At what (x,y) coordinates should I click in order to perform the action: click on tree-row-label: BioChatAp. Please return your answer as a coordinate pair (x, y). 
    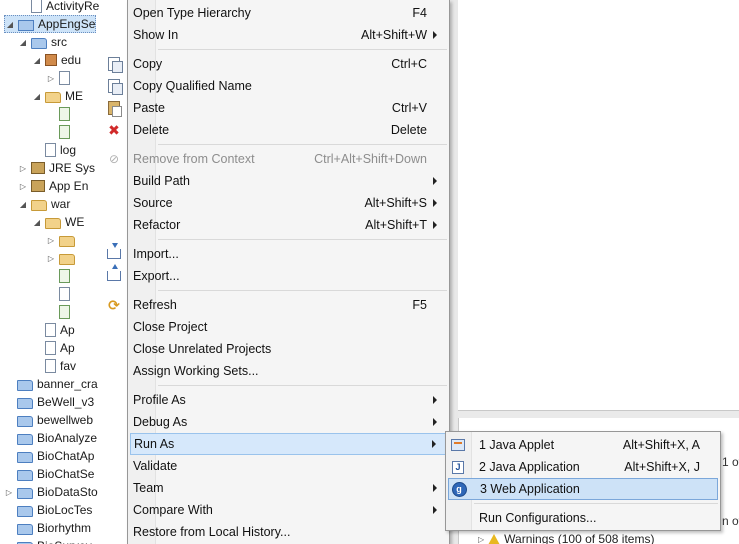
    Looking at the image, I should click on (66, 456).